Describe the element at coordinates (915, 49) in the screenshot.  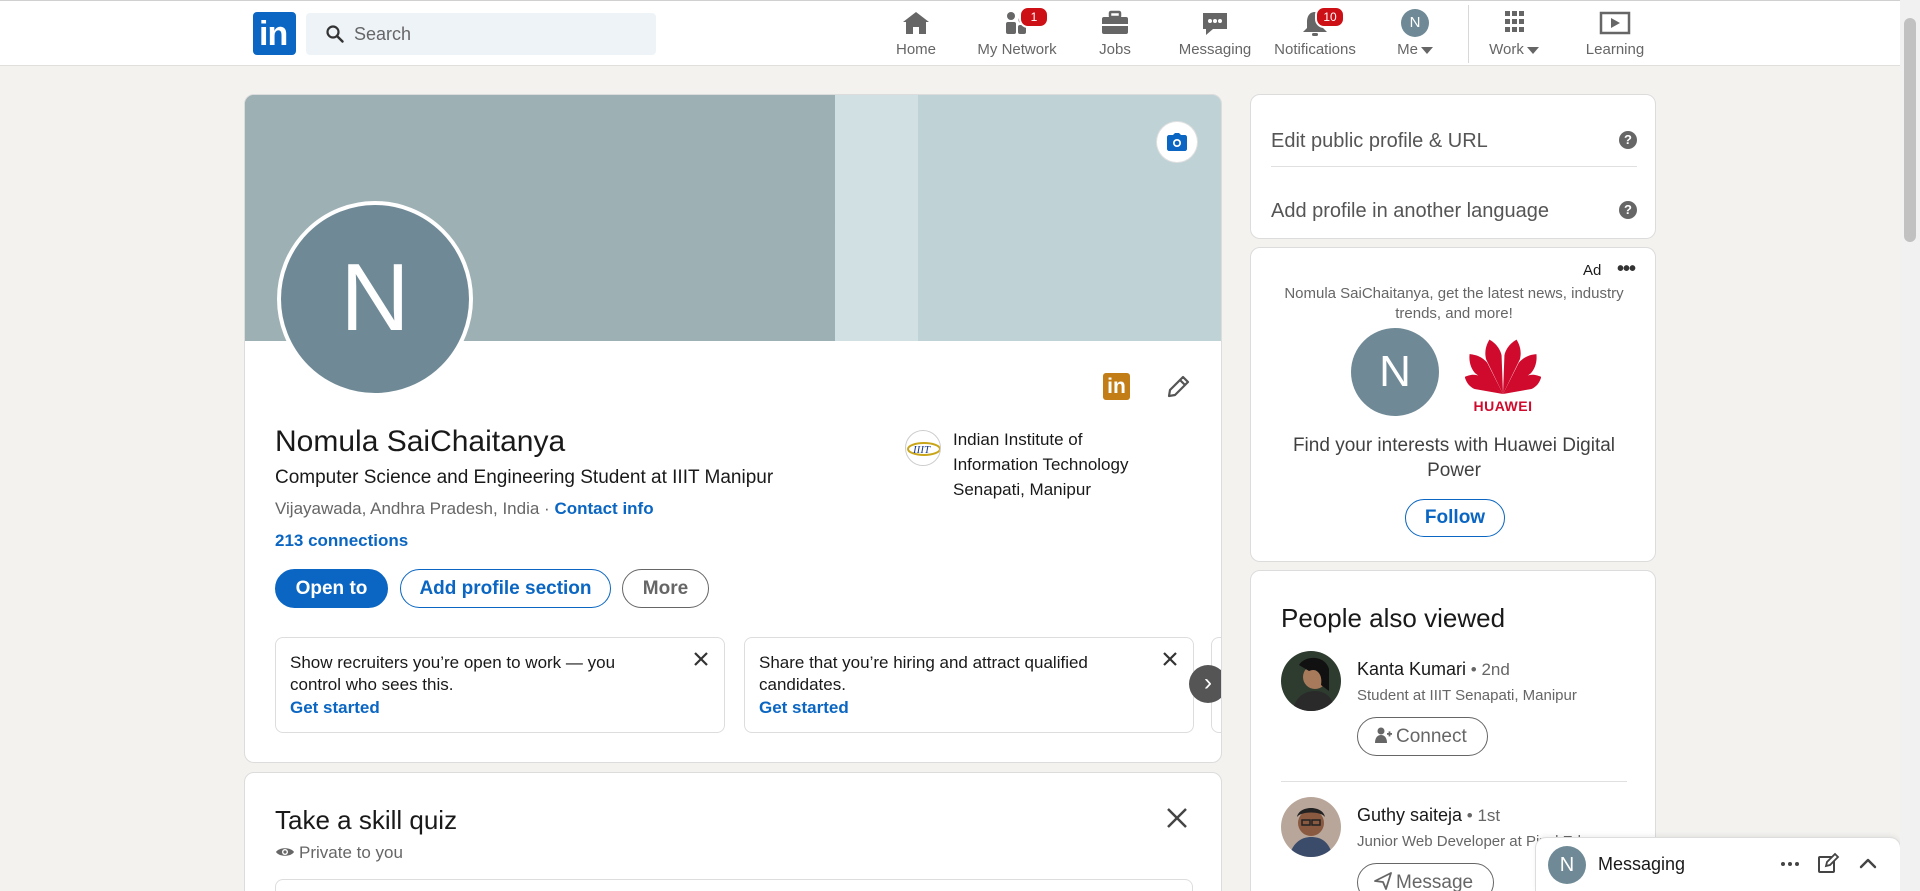
I see `nav-home-label: Home` at that location.